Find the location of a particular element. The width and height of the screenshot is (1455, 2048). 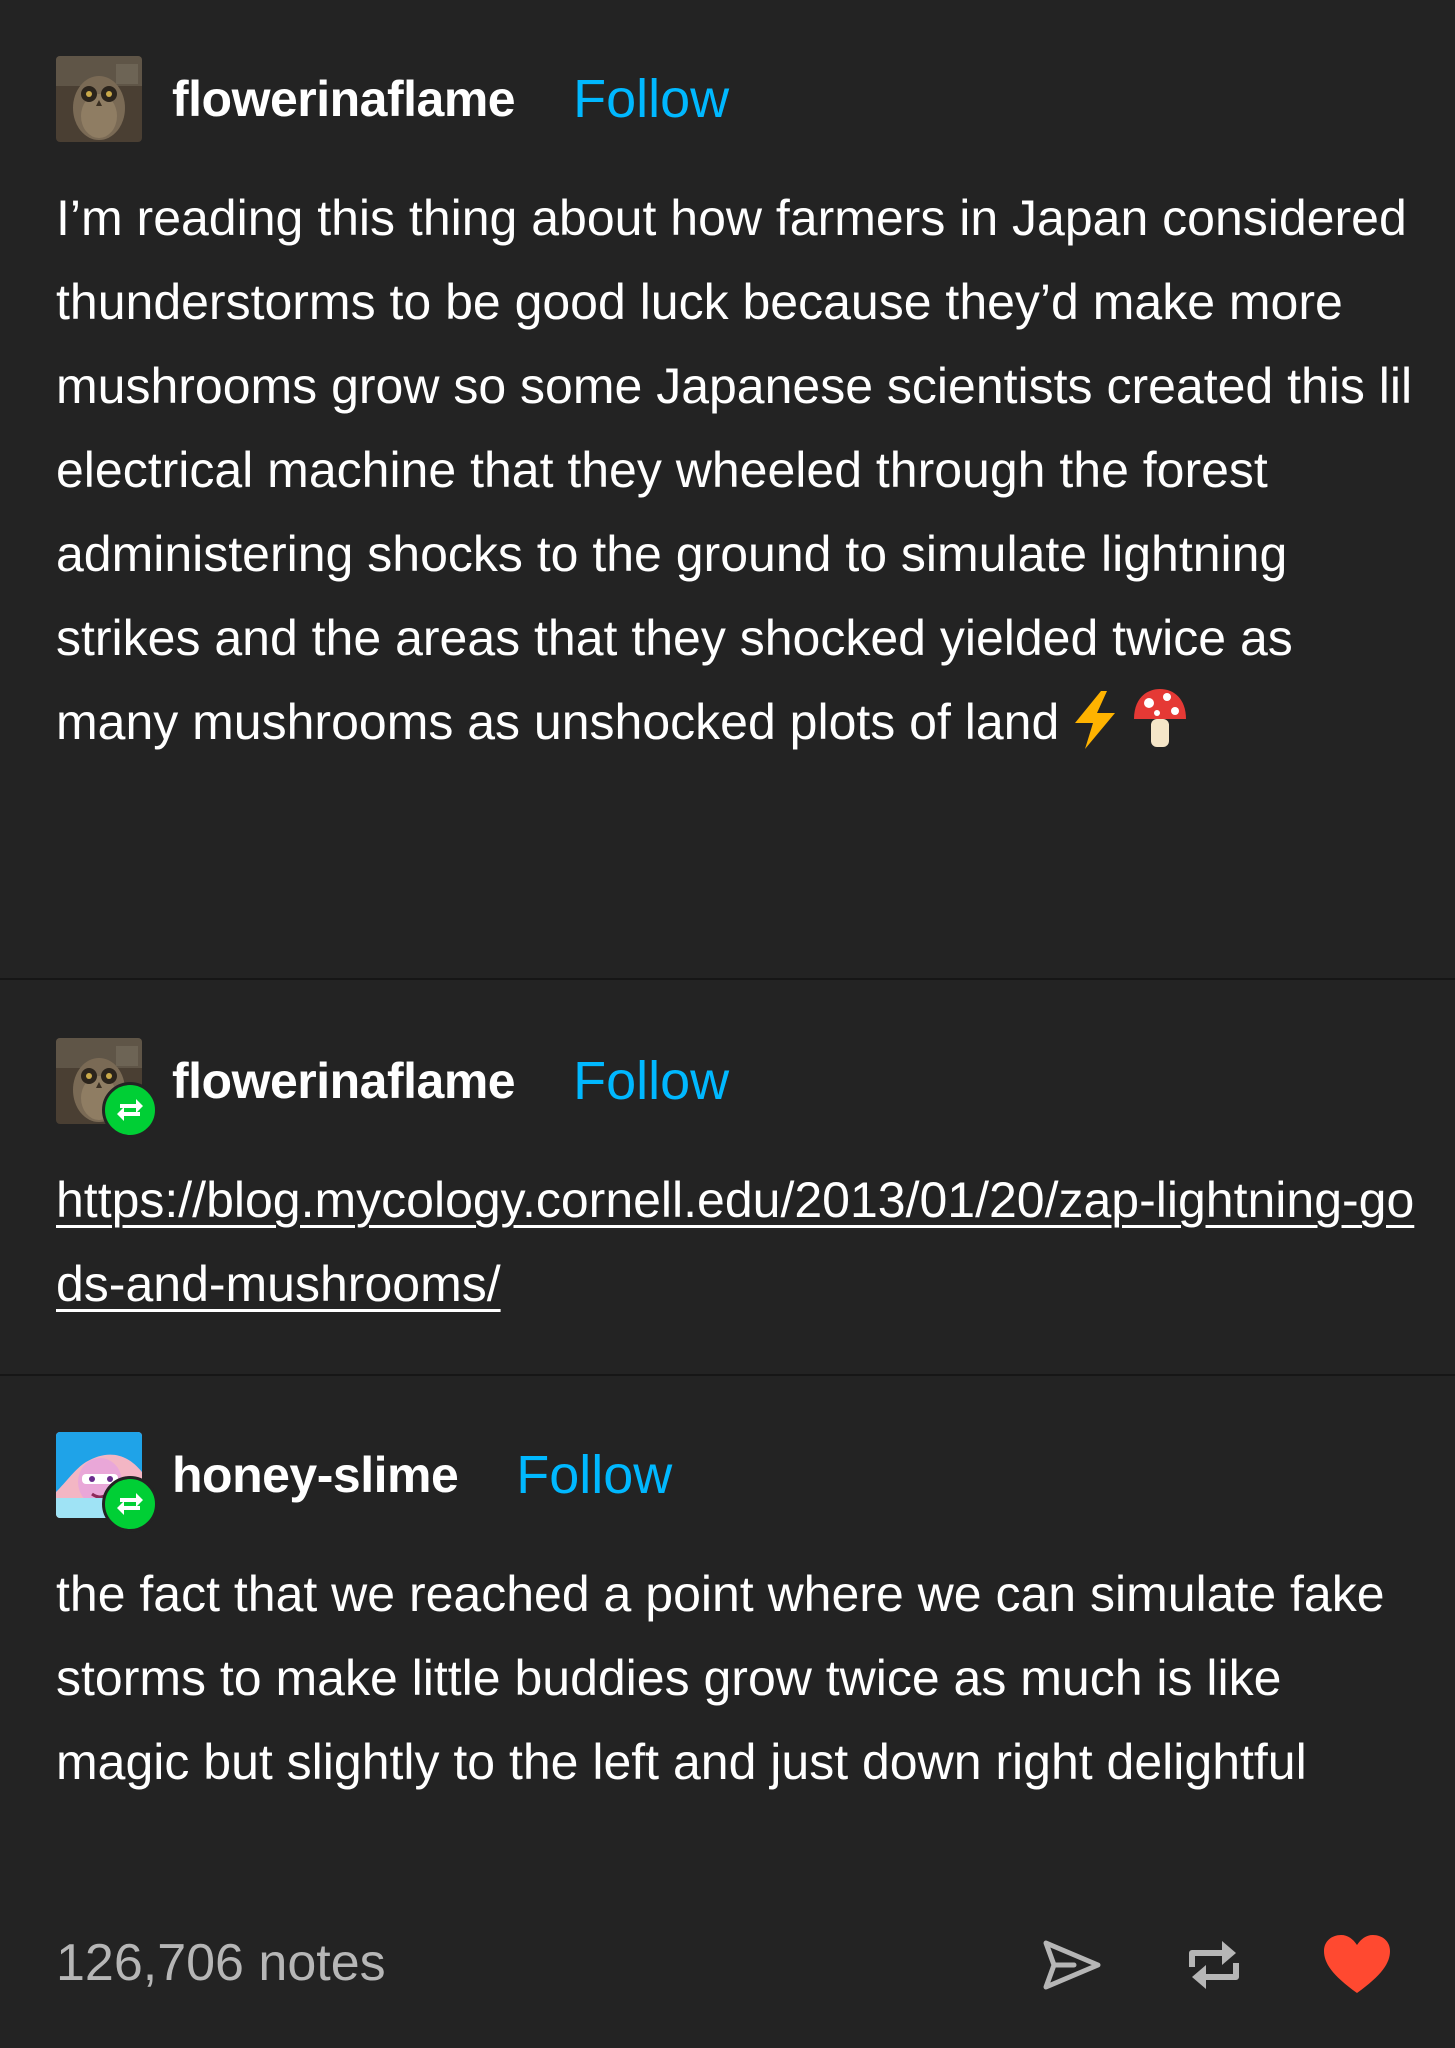

post-footer: 126,706 notes is located at coordinates (727, 1965).